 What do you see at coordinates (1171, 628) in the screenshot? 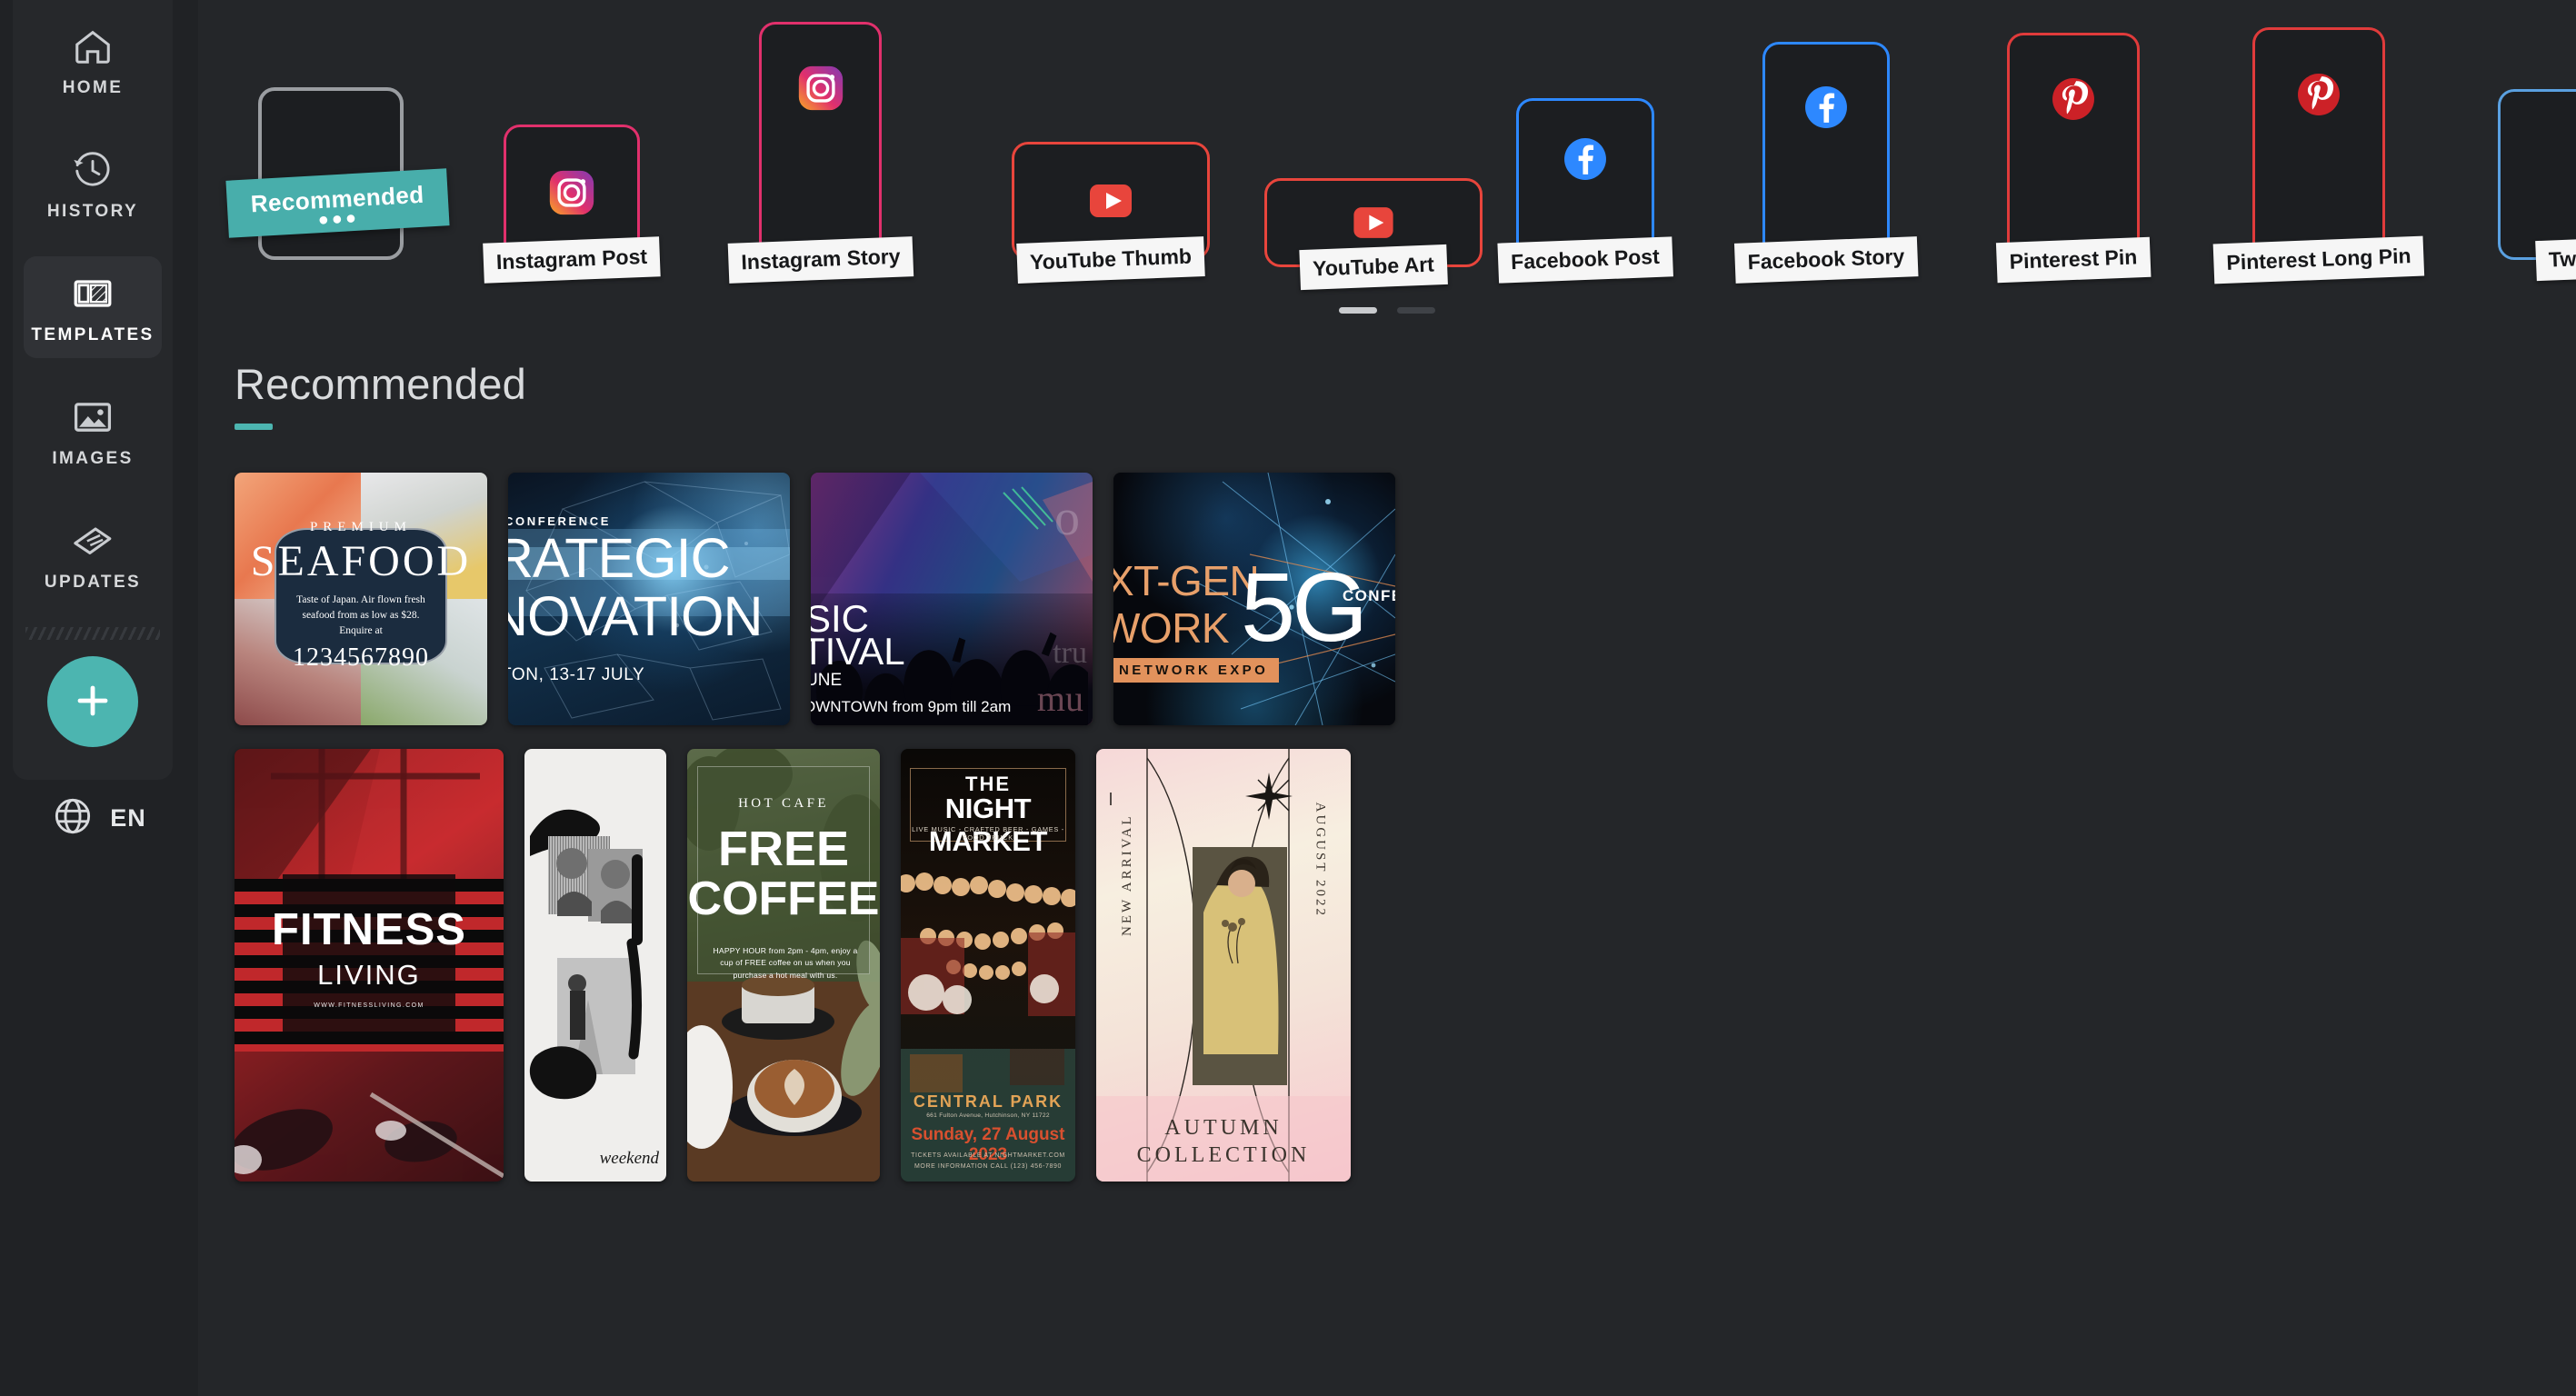
I see `g5-title-line2: WORK` at bounding box center [1171, 628].